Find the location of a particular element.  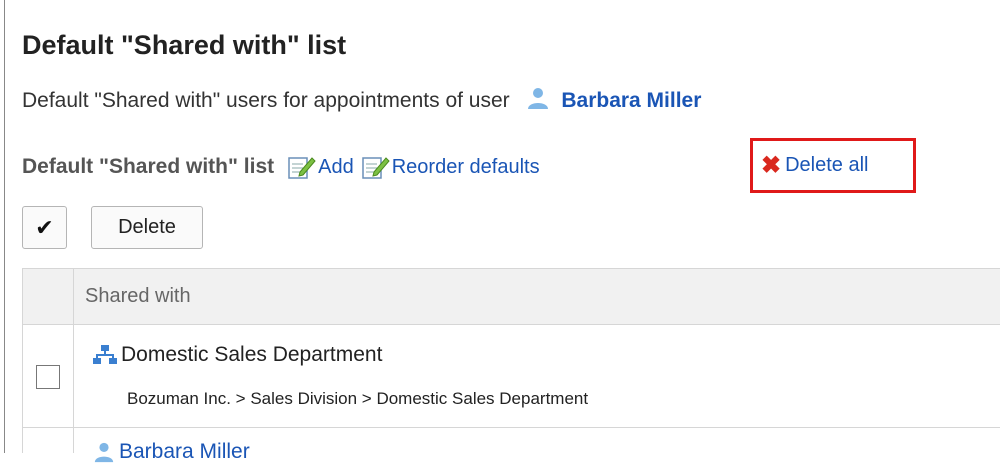

row-name: Domestic Sales Department is located at coordinates (237, 355).